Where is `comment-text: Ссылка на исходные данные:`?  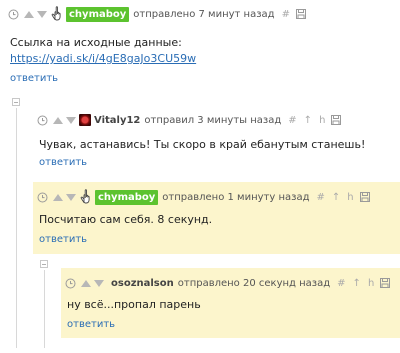 comment-text: Ссылка на исходные данные: is located at coordinates (96, 42).